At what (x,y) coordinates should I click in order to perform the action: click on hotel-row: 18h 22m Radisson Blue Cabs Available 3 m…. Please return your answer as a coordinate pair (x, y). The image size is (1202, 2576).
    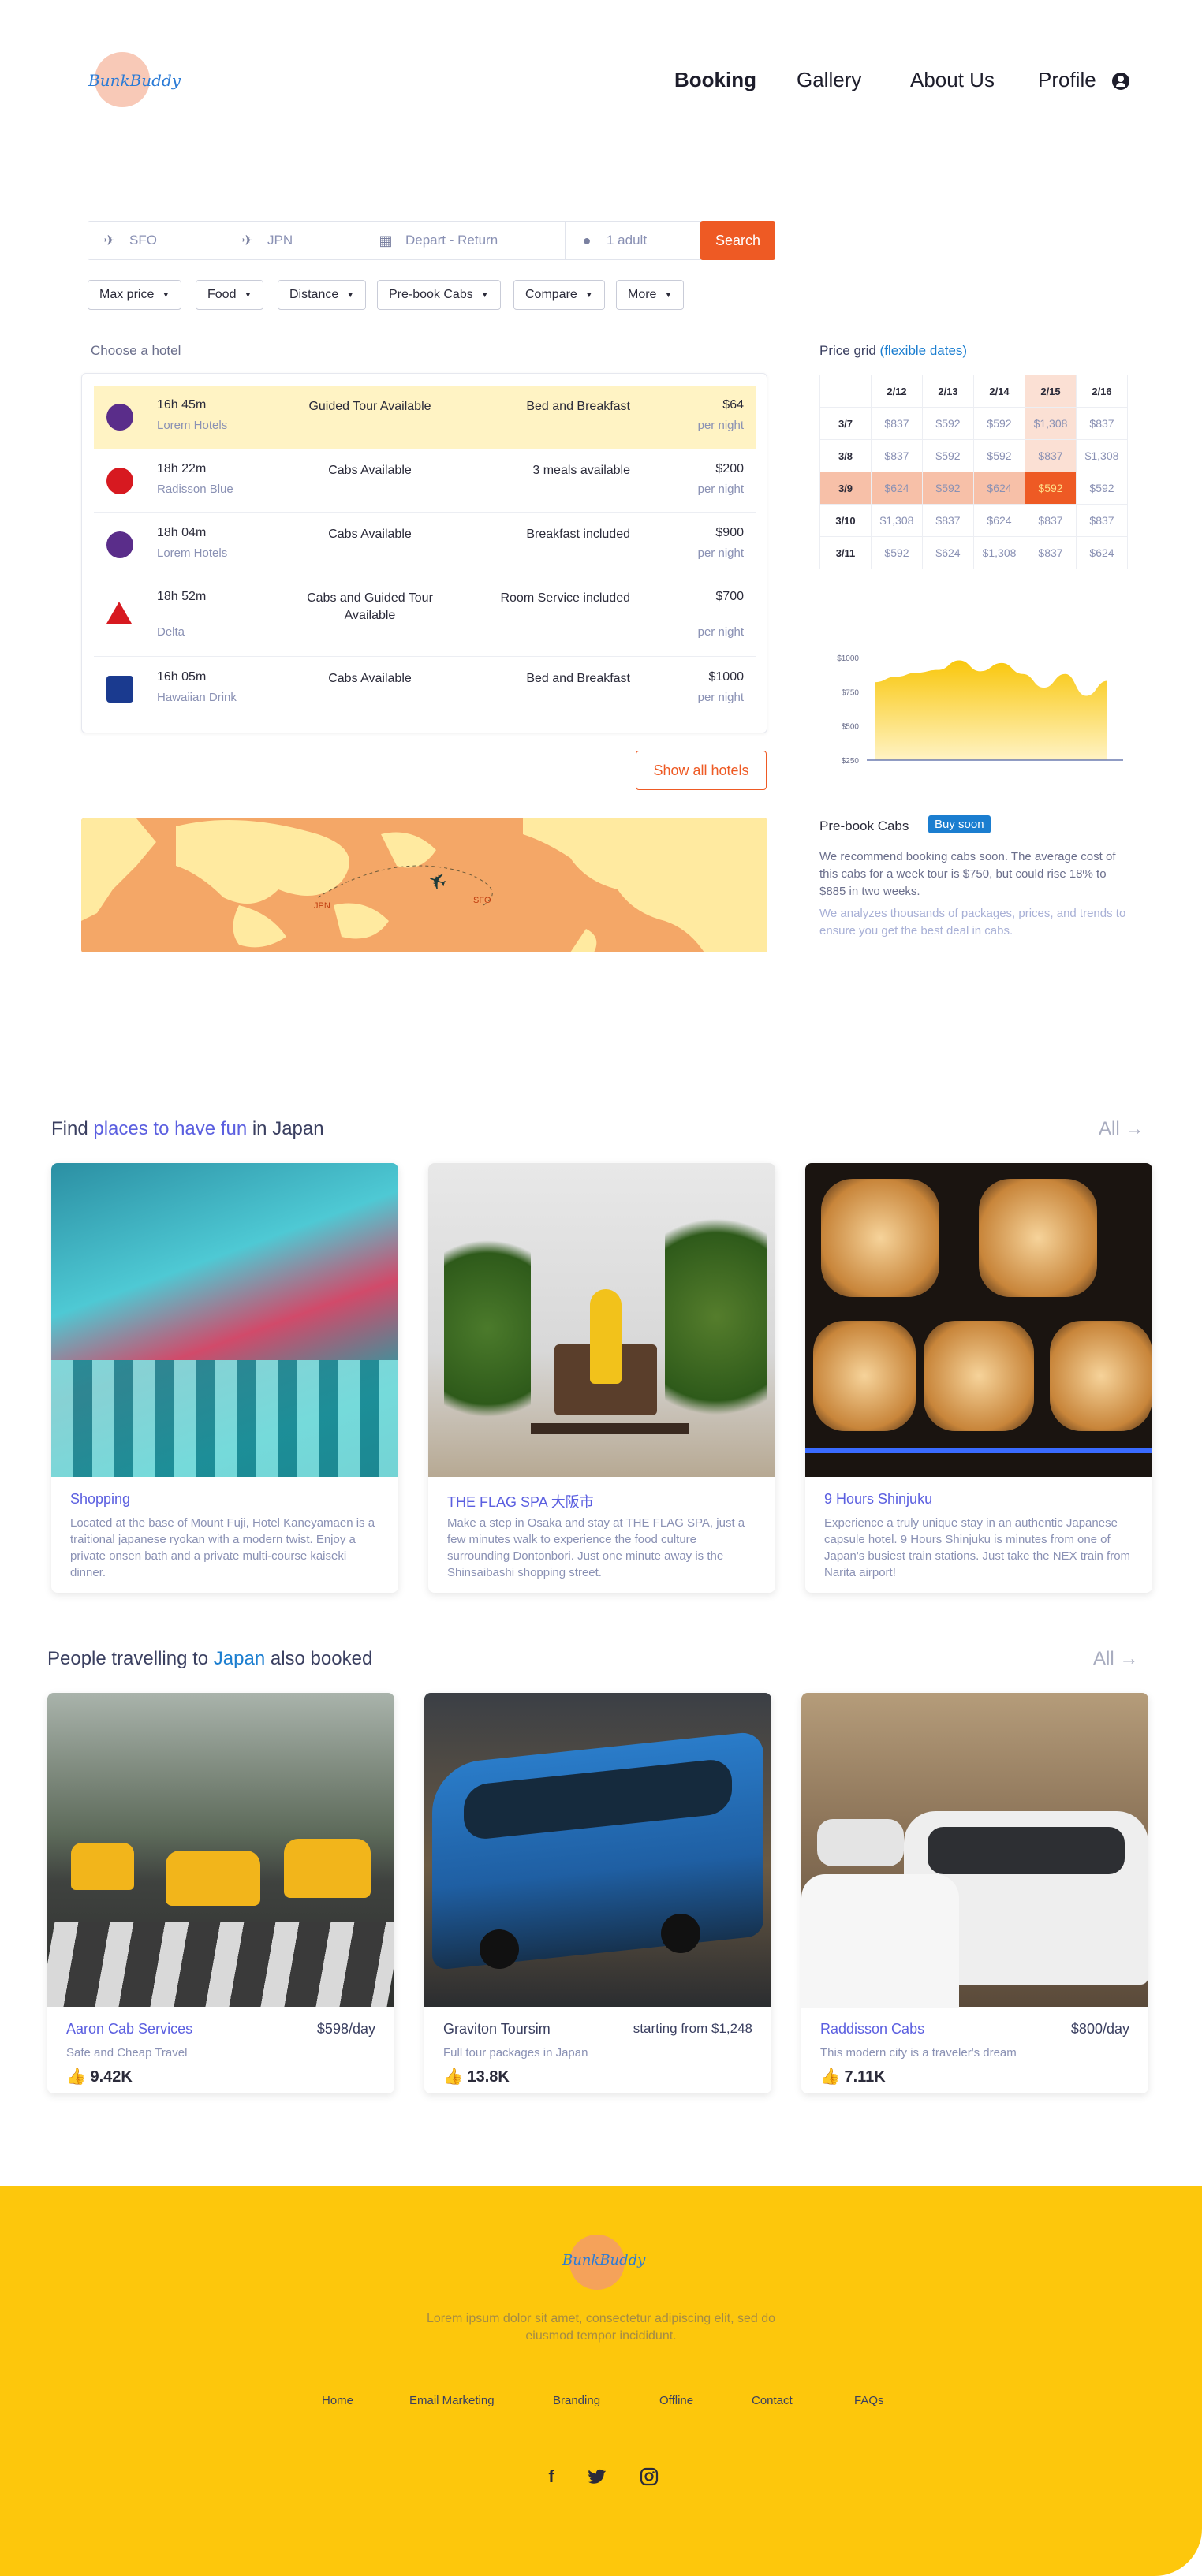
    Looking at the image, I should click on (425, 481).